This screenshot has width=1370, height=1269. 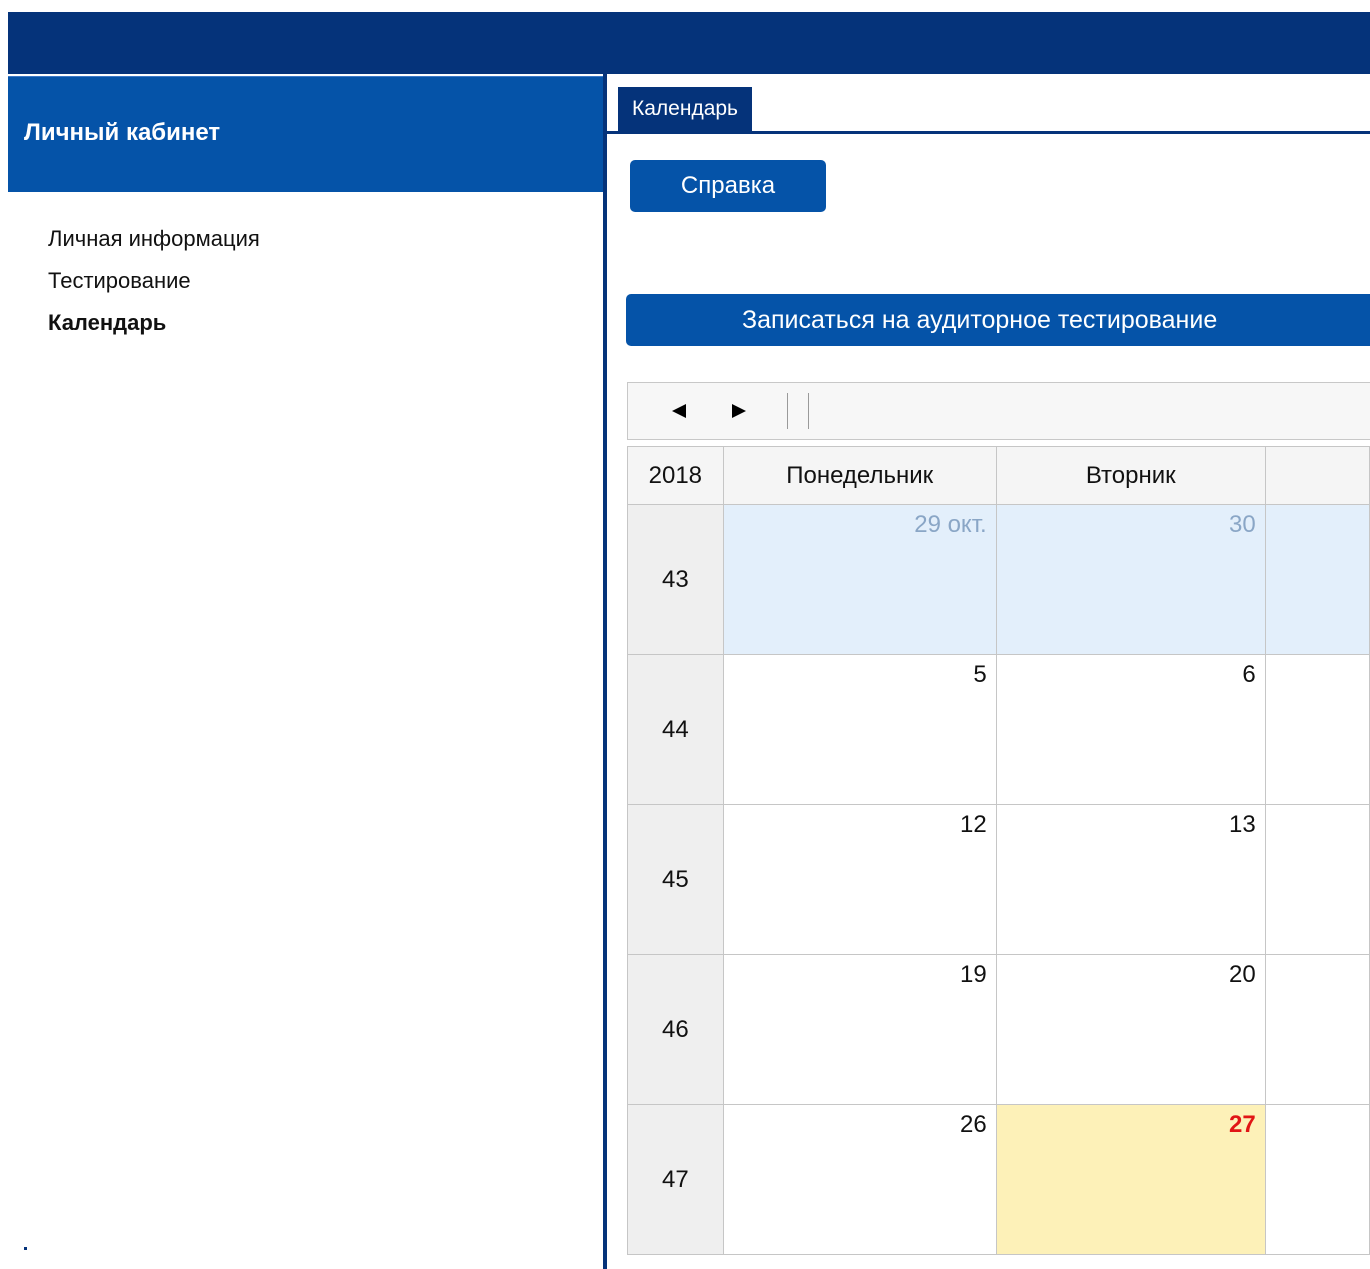 What do you see at coordinates (1130, 879) in the screenshot?
I see `day-cell: 13` at bounding box center [1130, 879].